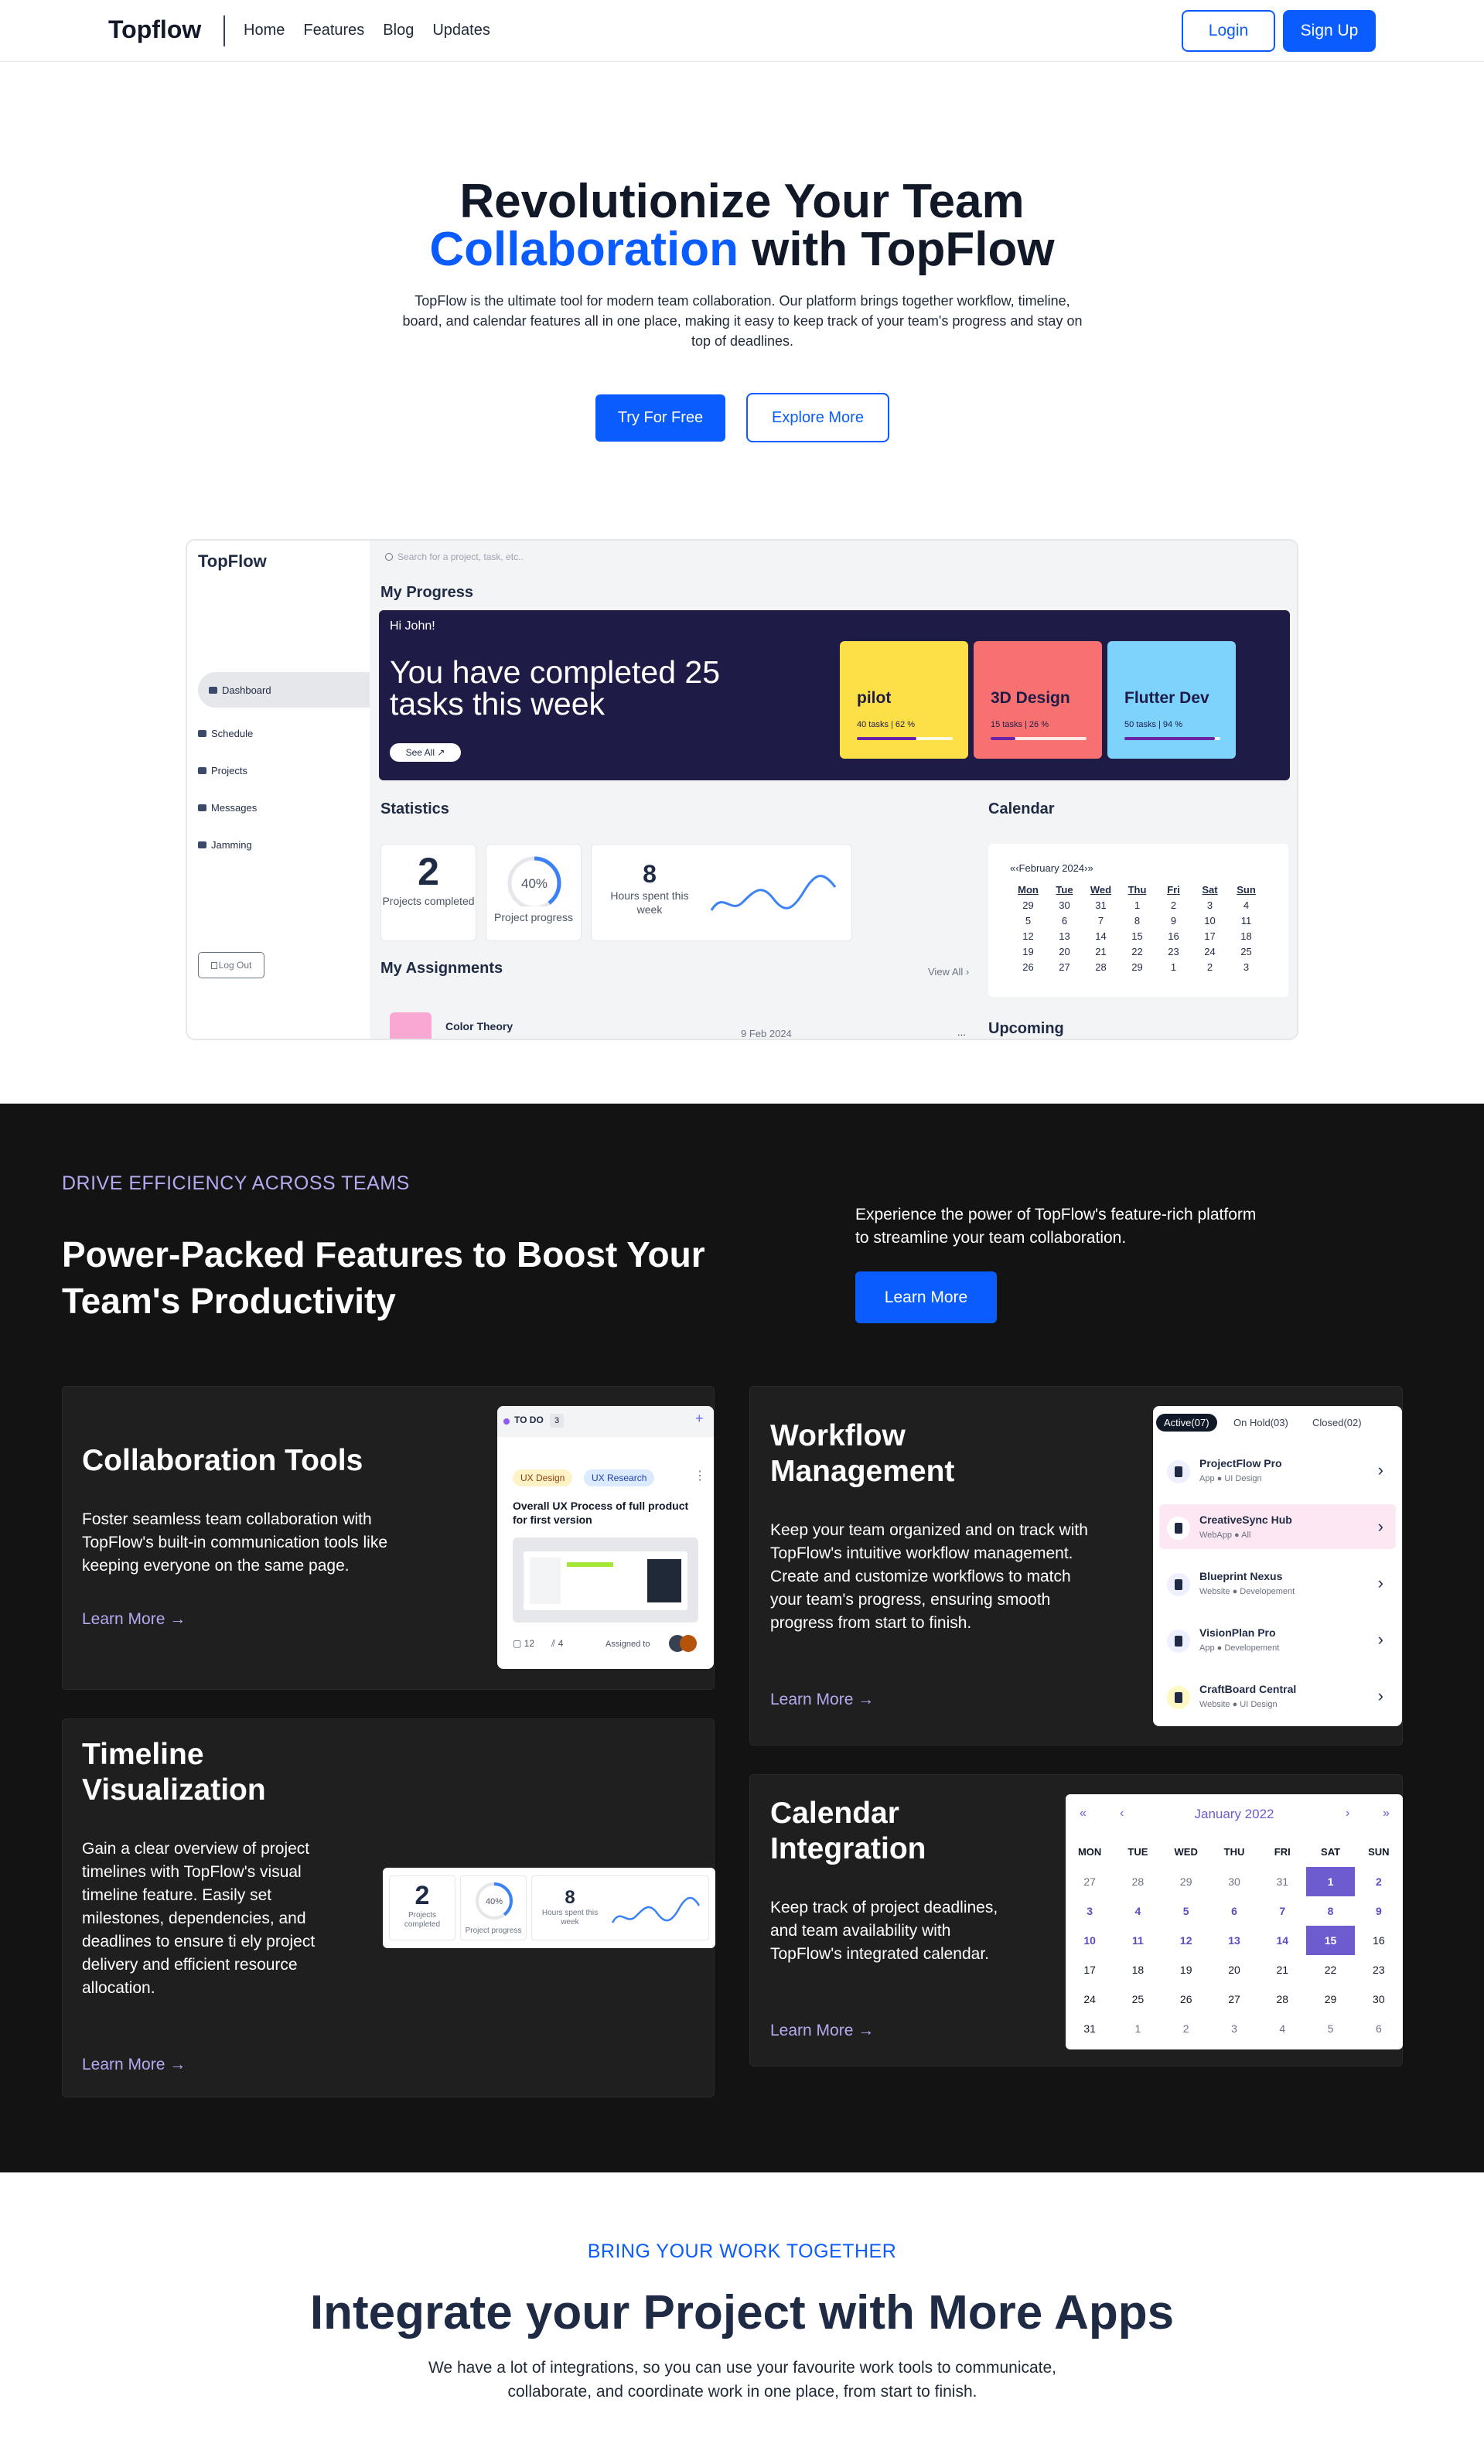  I want to click on assignment-name: Color Theory, so click(479, 1026).